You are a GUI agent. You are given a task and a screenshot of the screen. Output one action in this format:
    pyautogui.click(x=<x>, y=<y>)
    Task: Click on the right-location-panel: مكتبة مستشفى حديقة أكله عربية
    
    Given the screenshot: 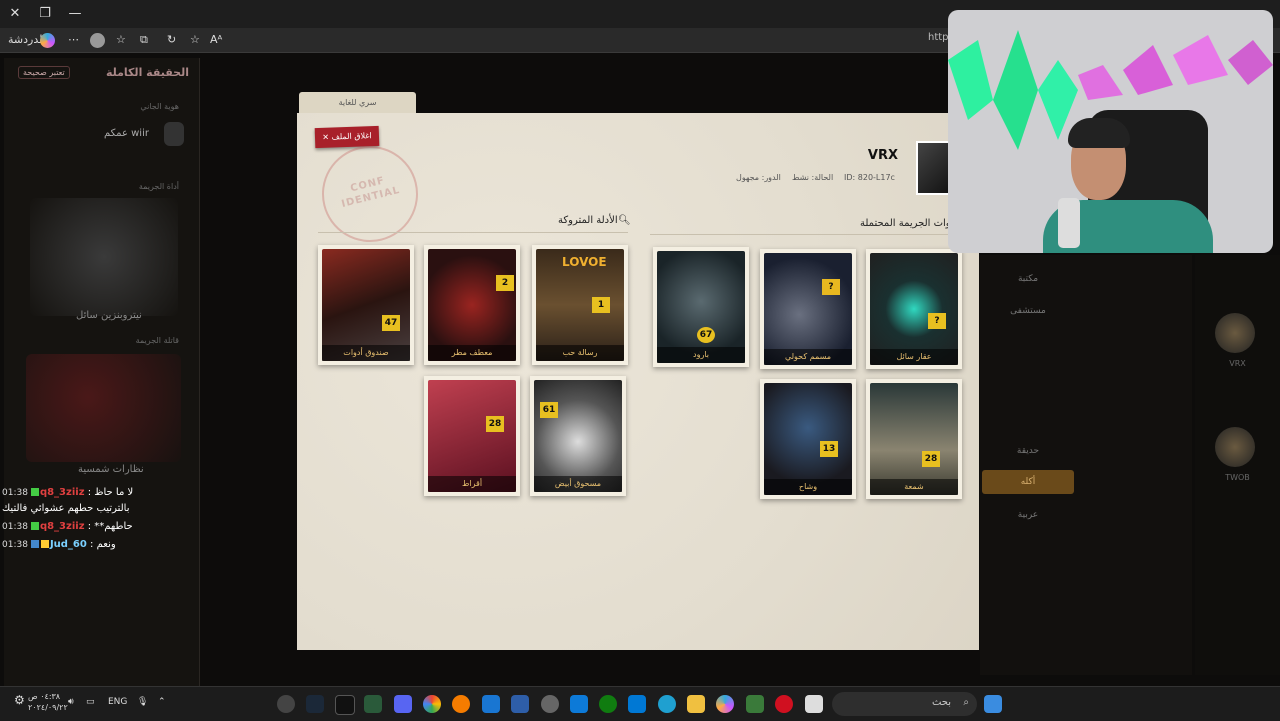 What is the action you would take?
    pyautogui.click(x=1086, y=465)
    